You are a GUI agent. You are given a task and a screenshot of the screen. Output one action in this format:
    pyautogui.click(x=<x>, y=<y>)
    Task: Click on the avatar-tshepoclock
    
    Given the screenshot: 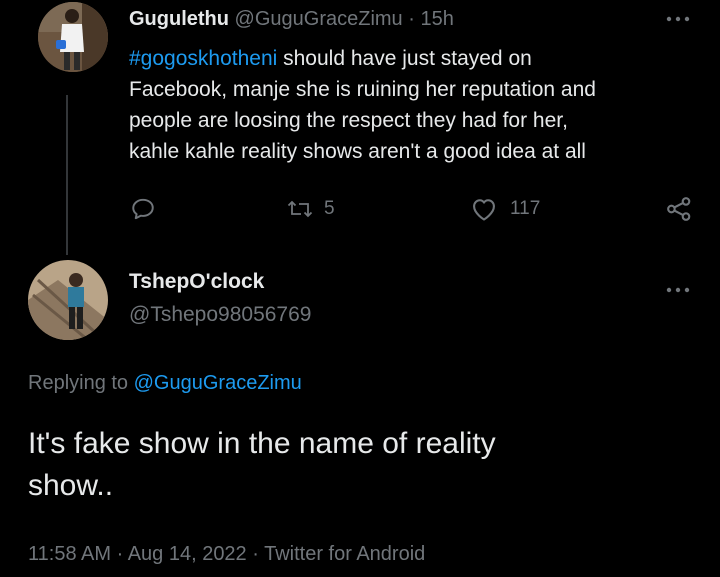 What is the action you would take?
    pyautogui.click(x=68, y=300)
    